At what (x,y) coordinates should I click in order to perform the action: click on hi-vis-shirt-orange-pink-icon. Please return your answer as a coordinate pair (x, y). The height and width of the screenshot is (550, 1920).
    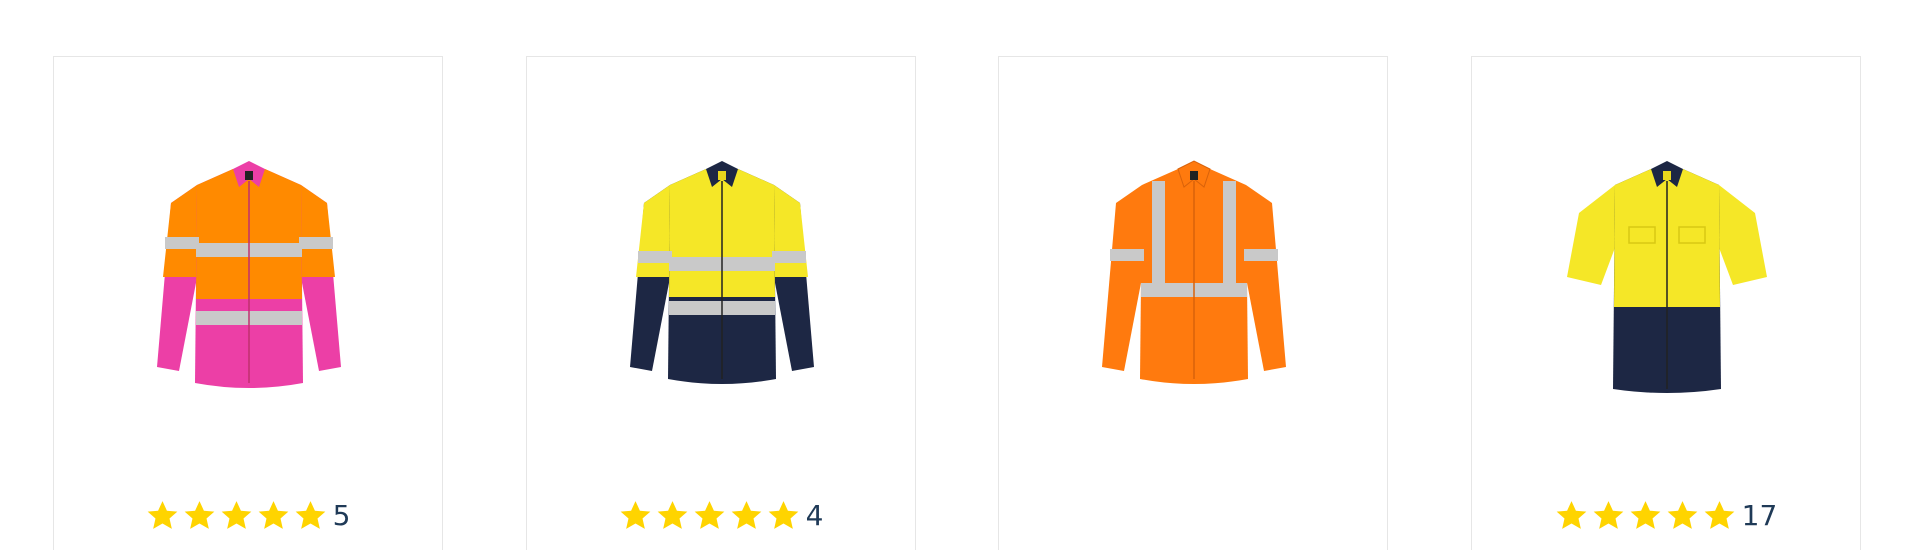
    Looking at the image, I should click on (249, 274).